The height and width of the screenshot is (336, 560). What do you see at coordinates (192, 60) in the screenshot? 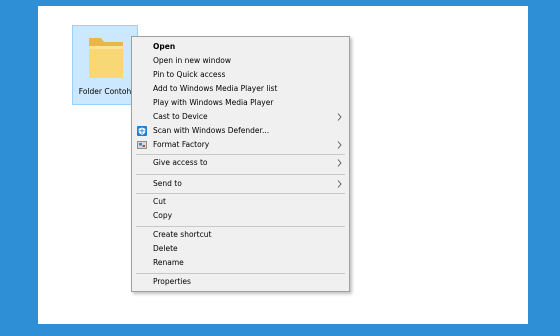
I see `menu-item-label: Open in new window` at bounding box center [192, 60].